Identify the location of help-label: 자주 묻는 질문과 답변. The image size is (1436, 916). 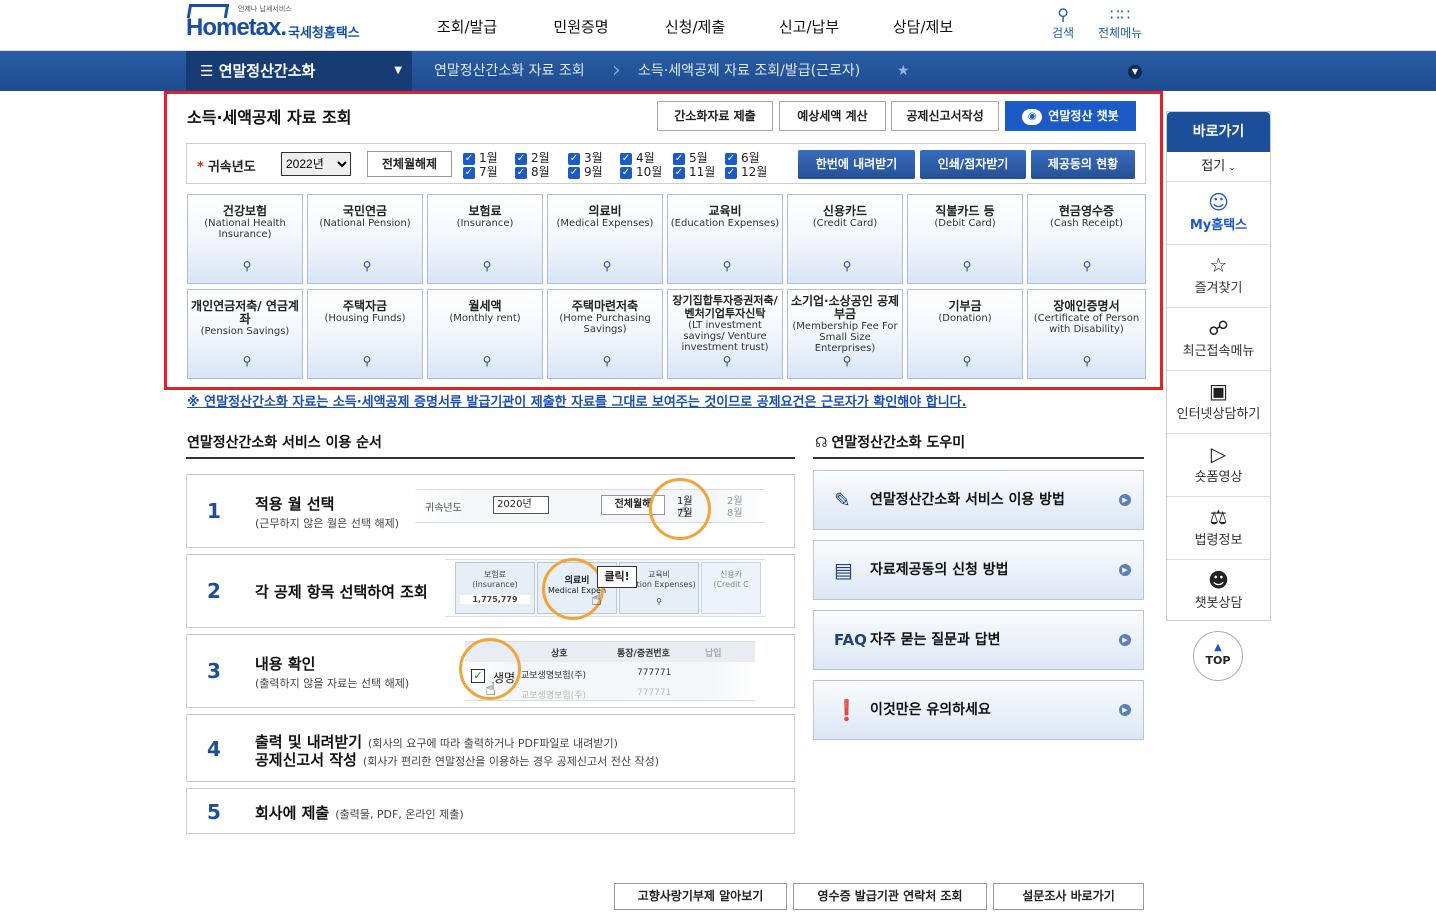
(935, 640).